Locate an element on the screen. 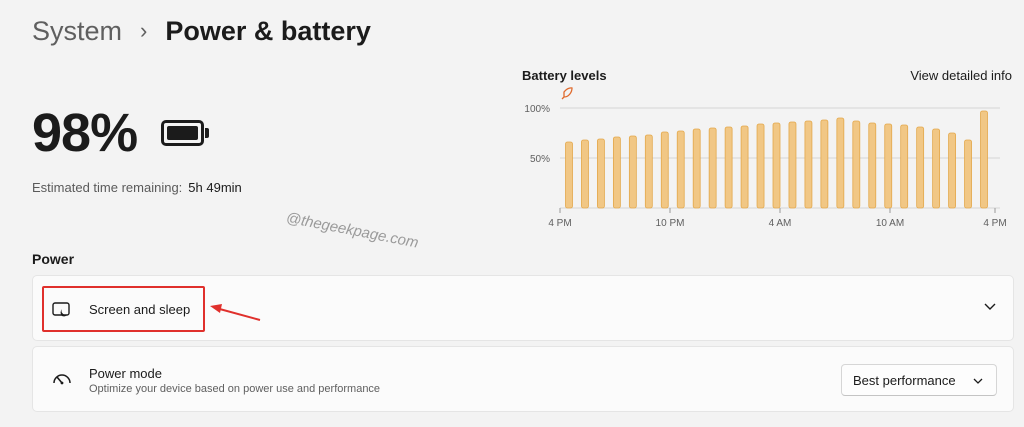 The image size is (1024, 427). x-tick-label: 4 AM is located at coordinates (780, 223).